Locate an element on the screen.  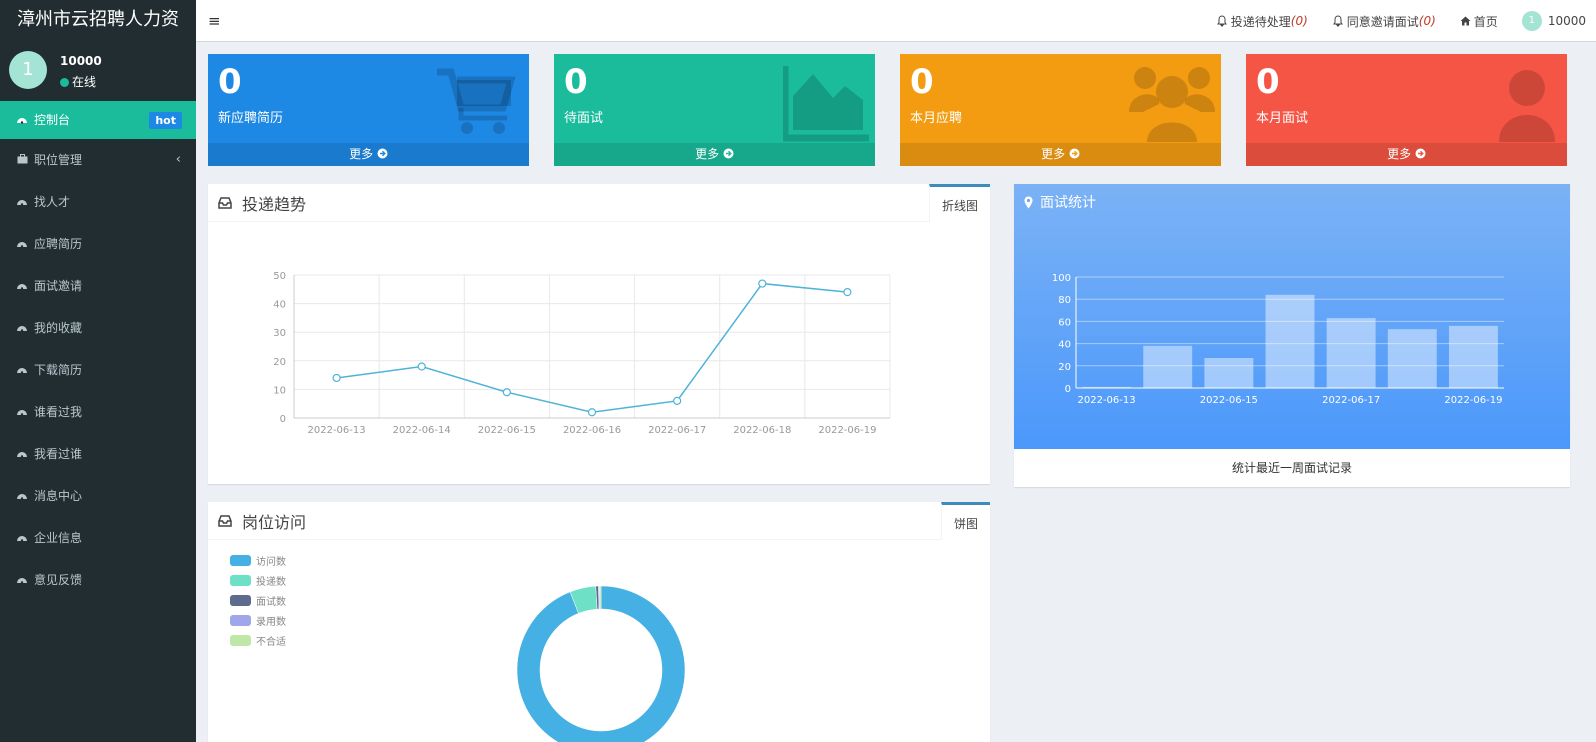
y-tick-label: 50 is located at coordinates (279, 276).